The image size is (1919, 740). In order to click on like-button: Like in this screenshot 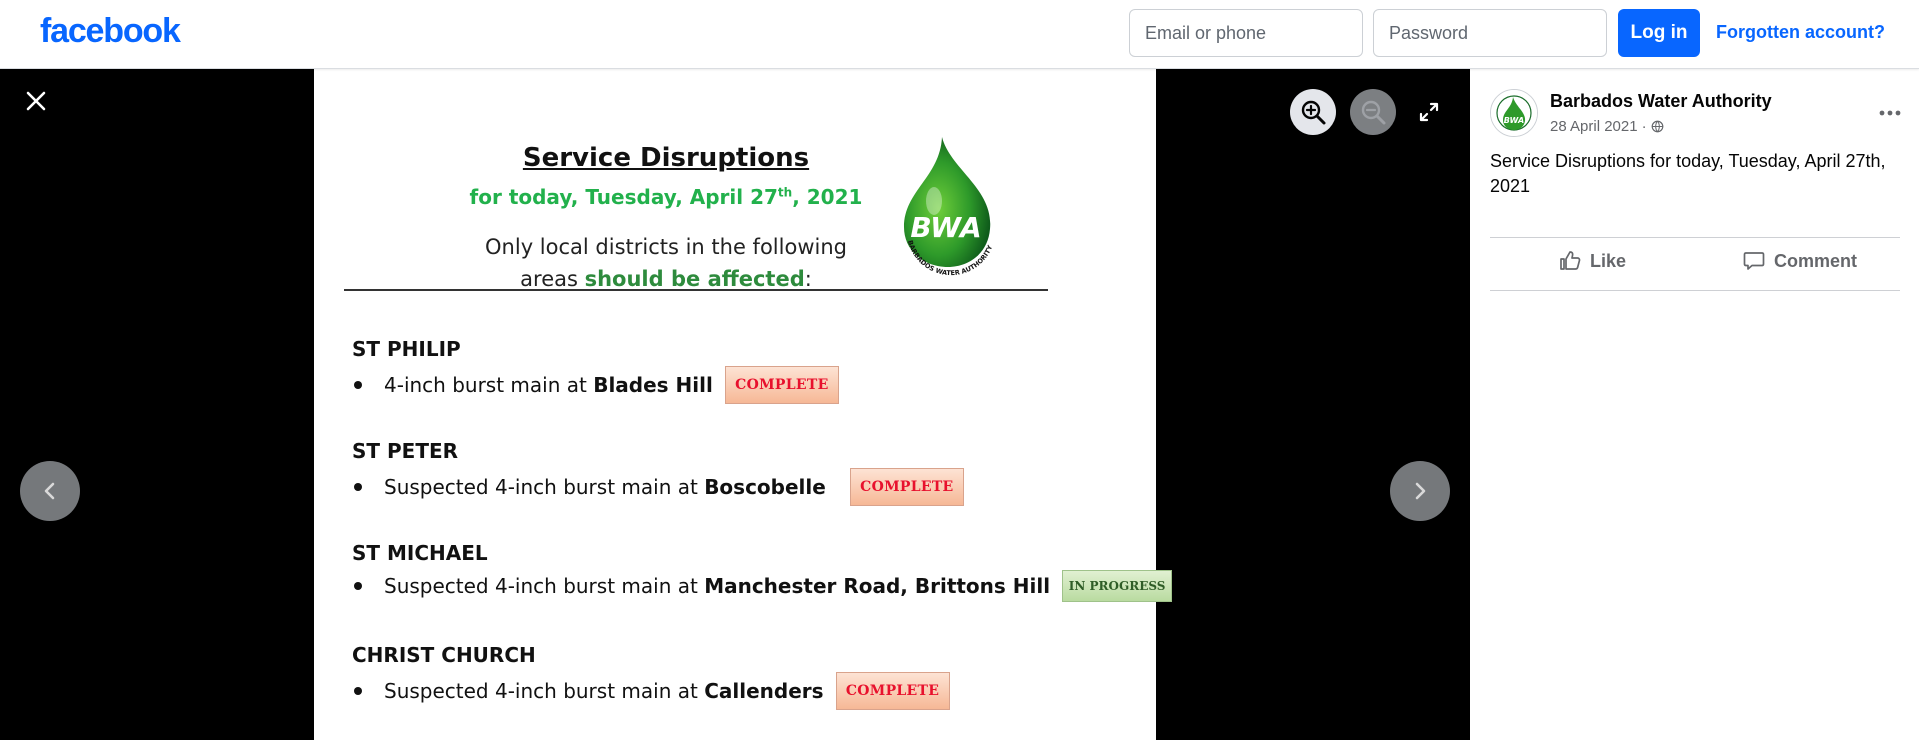, I will do `click(1592, 261)`.